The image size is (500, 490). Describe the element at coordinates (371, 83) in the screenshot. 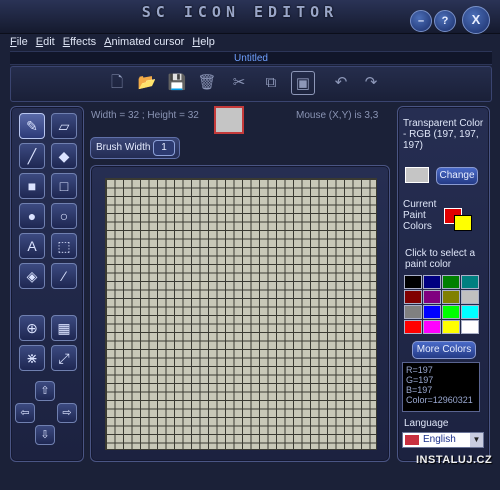

I see `redo-icon: ↷` at that location.